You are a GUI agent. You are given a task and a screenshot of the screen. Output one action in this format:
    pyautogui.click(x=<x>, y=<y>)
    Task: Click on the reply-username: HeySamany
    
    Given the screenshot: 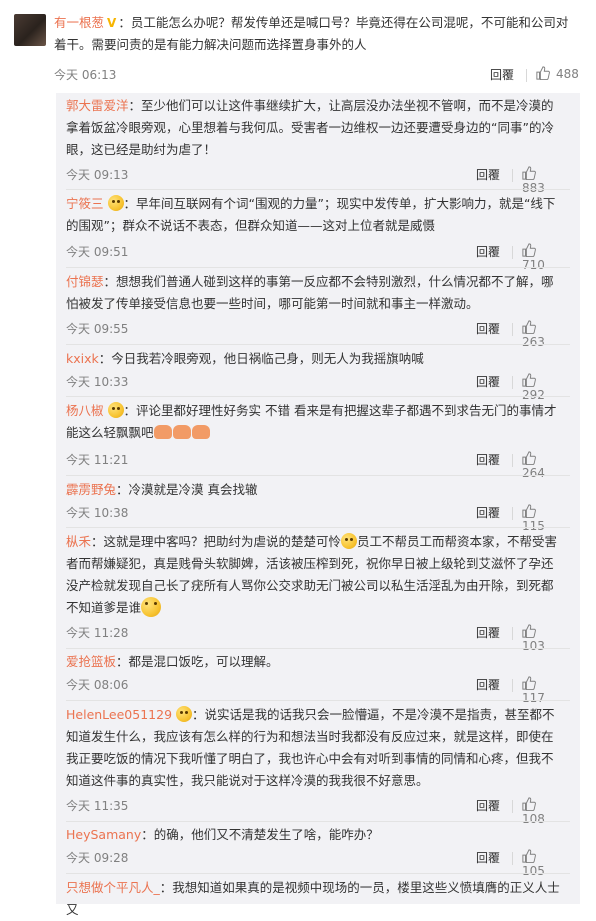 What is the action you would take?
    pyautogui.click(x=103, y=834)
    